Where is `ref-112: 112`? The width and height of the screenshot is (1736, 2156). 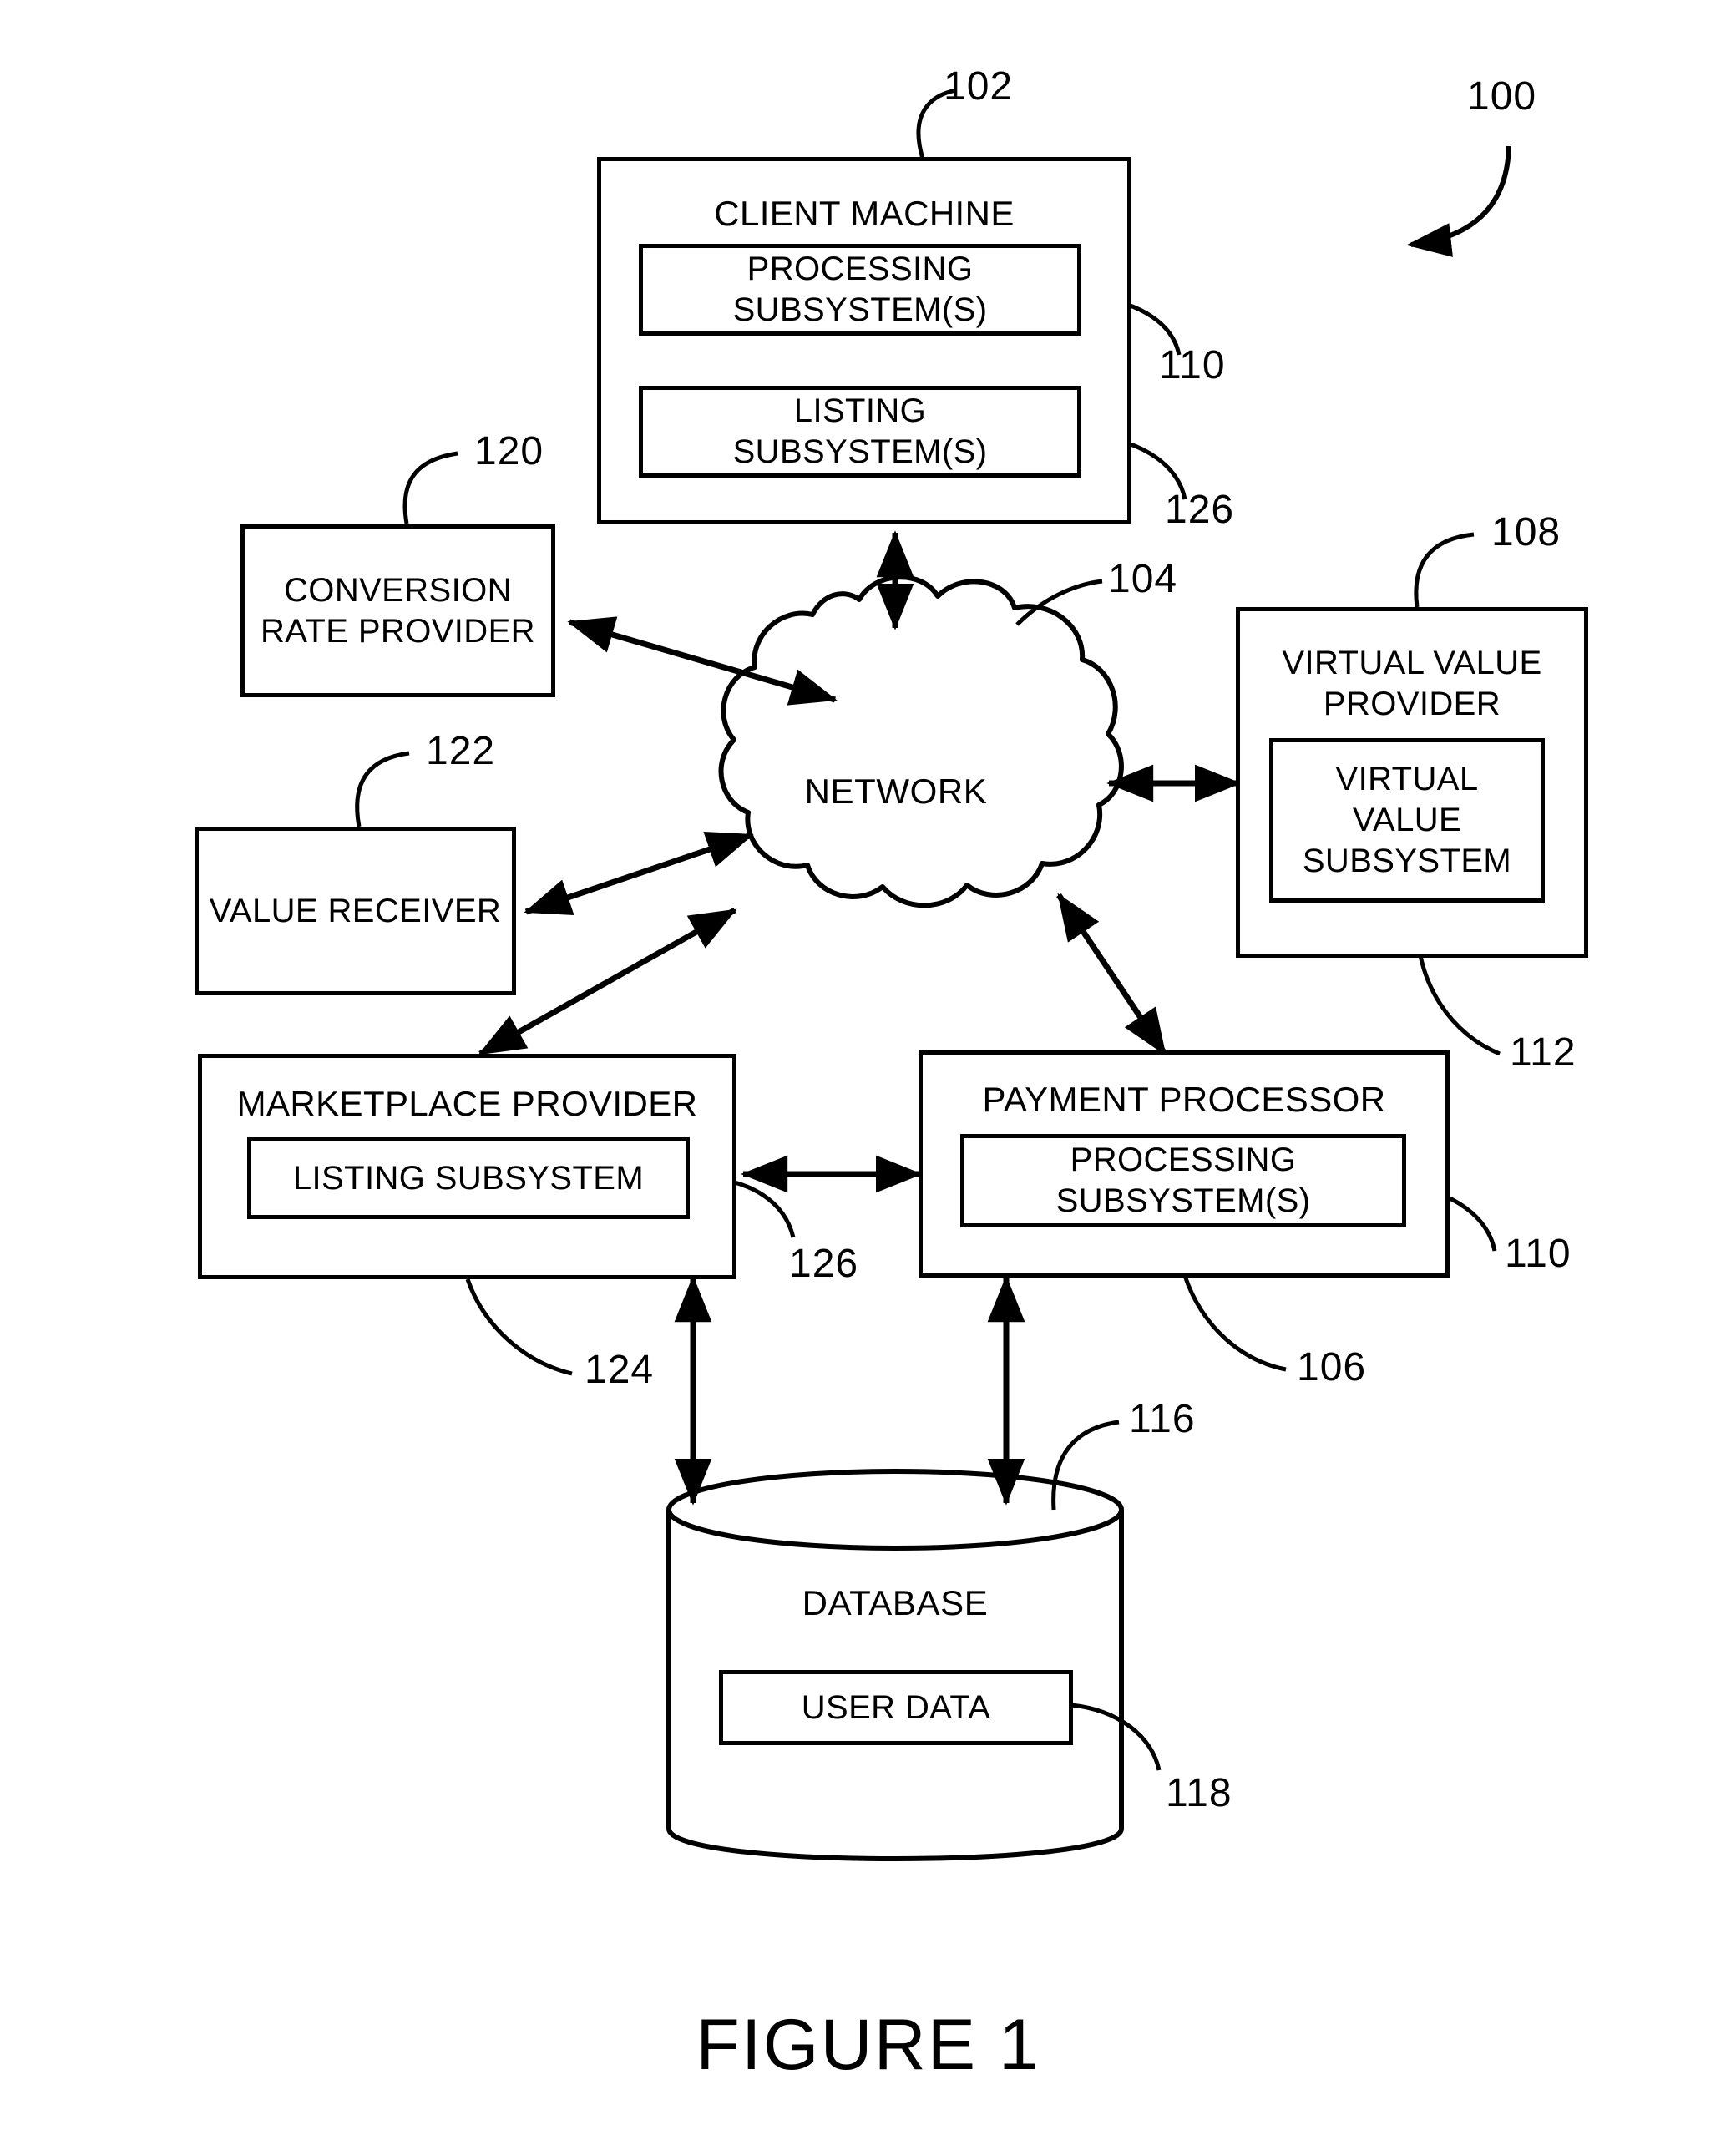 ref-112: 112 is located at coordinates (1543, 1052).